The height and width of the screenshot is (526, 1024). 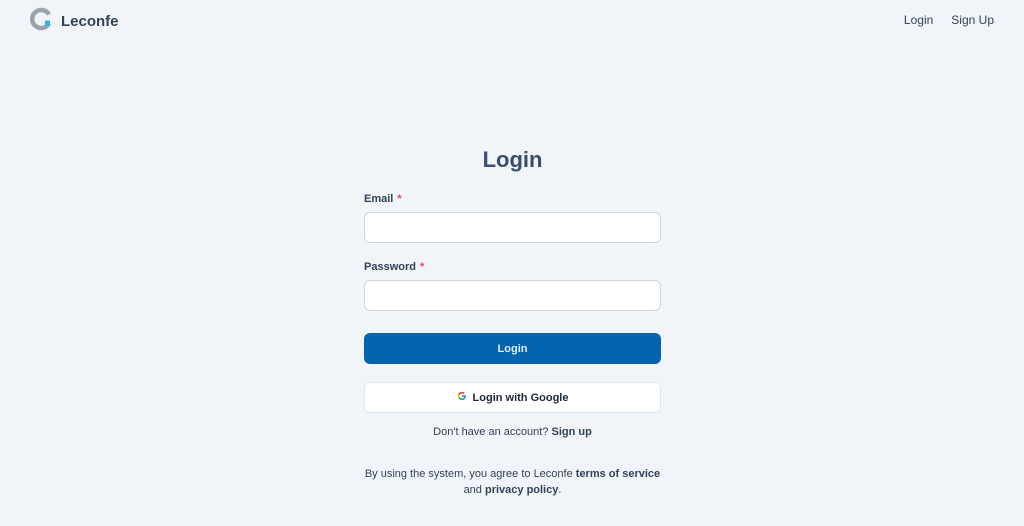 I want to click on password-label: Password *, so click(x=394, y=267).